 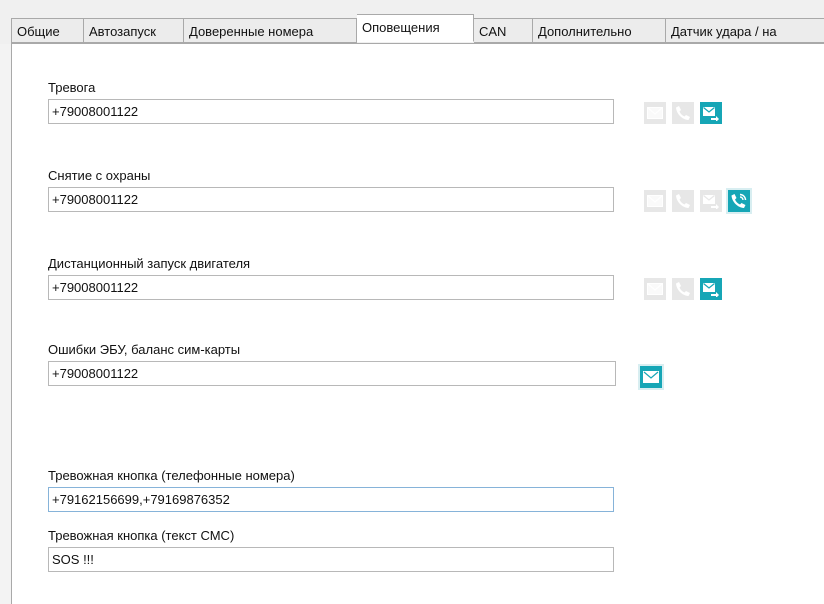 I want to click on panic-phones-field: +79162156699,+79169876352, so click(x=331, y=499).